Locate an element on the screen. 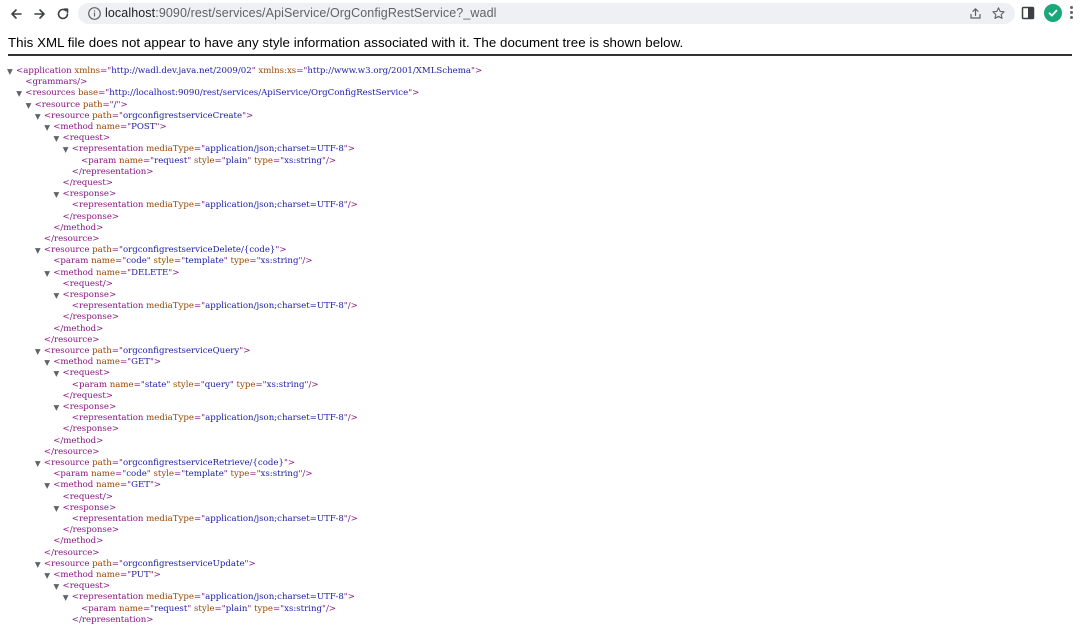  reload-icon is located at coordinates (63, 14).